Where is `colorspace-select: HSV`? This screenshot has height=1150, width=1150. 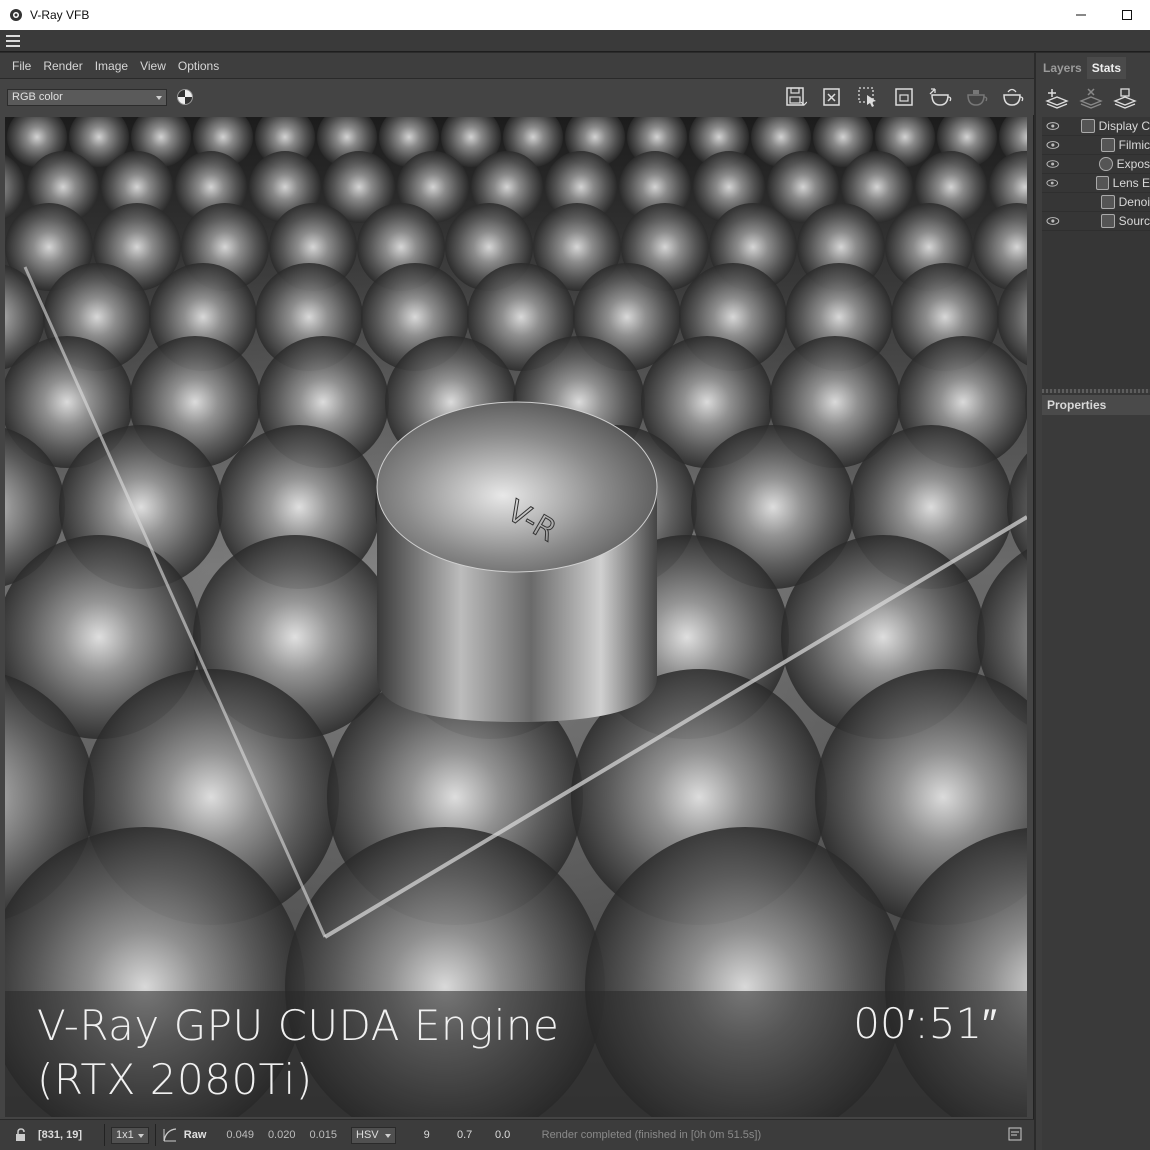 colorspace-select: HSV is located at coordinates (373, 1135).